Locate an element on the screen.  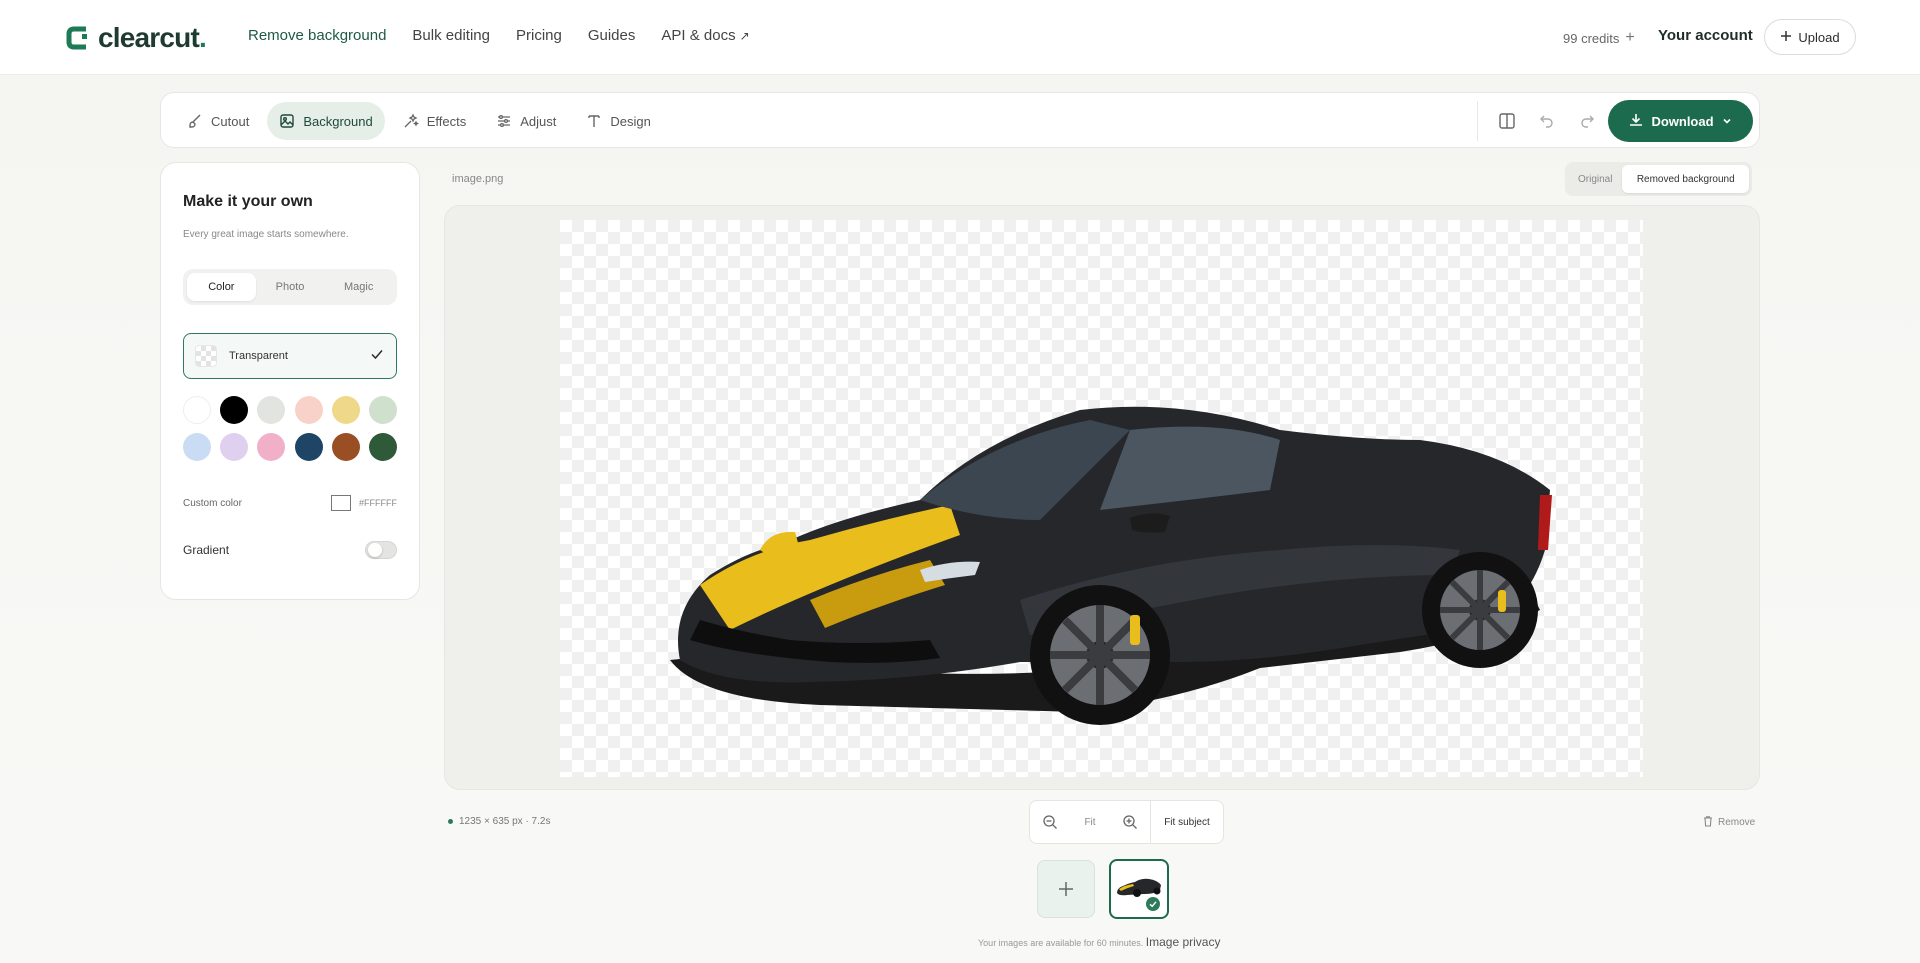
upload-button: Upload is located at coordinates (1810, 37).